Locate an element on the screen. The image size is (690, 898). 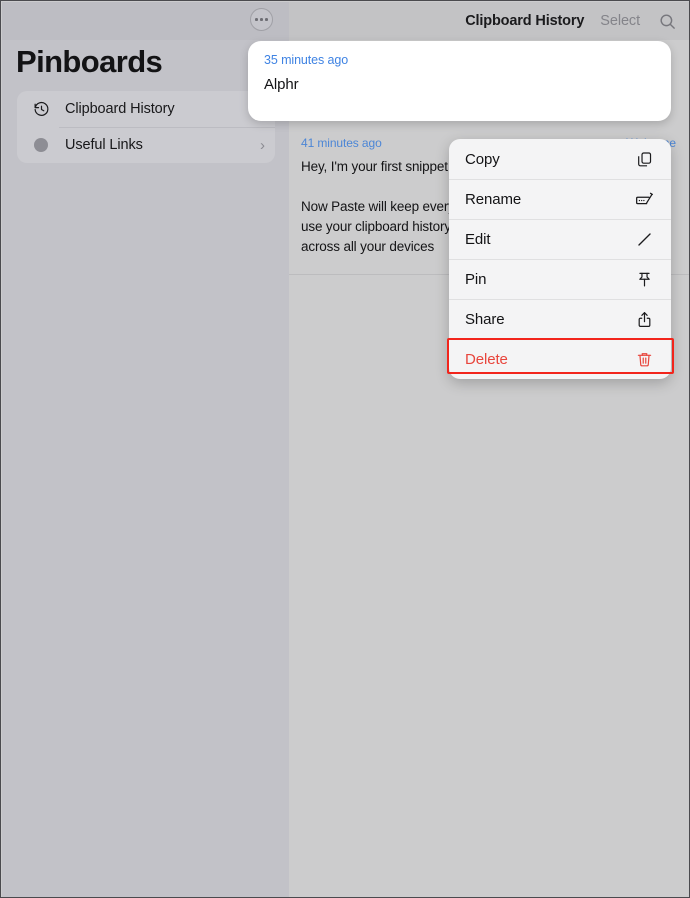
select-button: Select is located at coordinates (620, 21).